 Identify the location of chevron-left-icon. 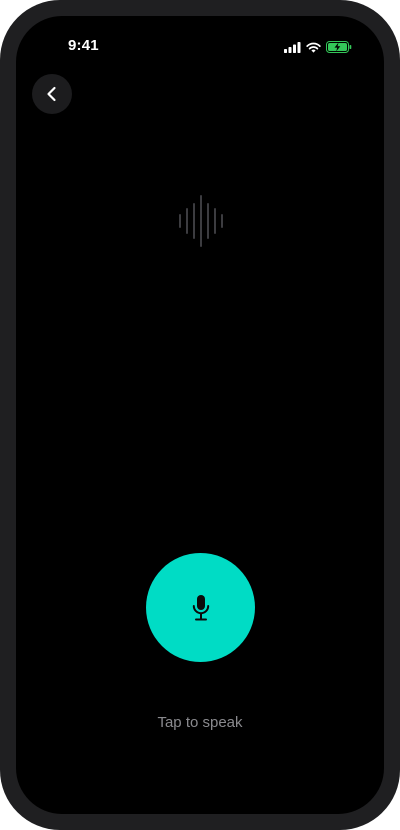
(52, 94).